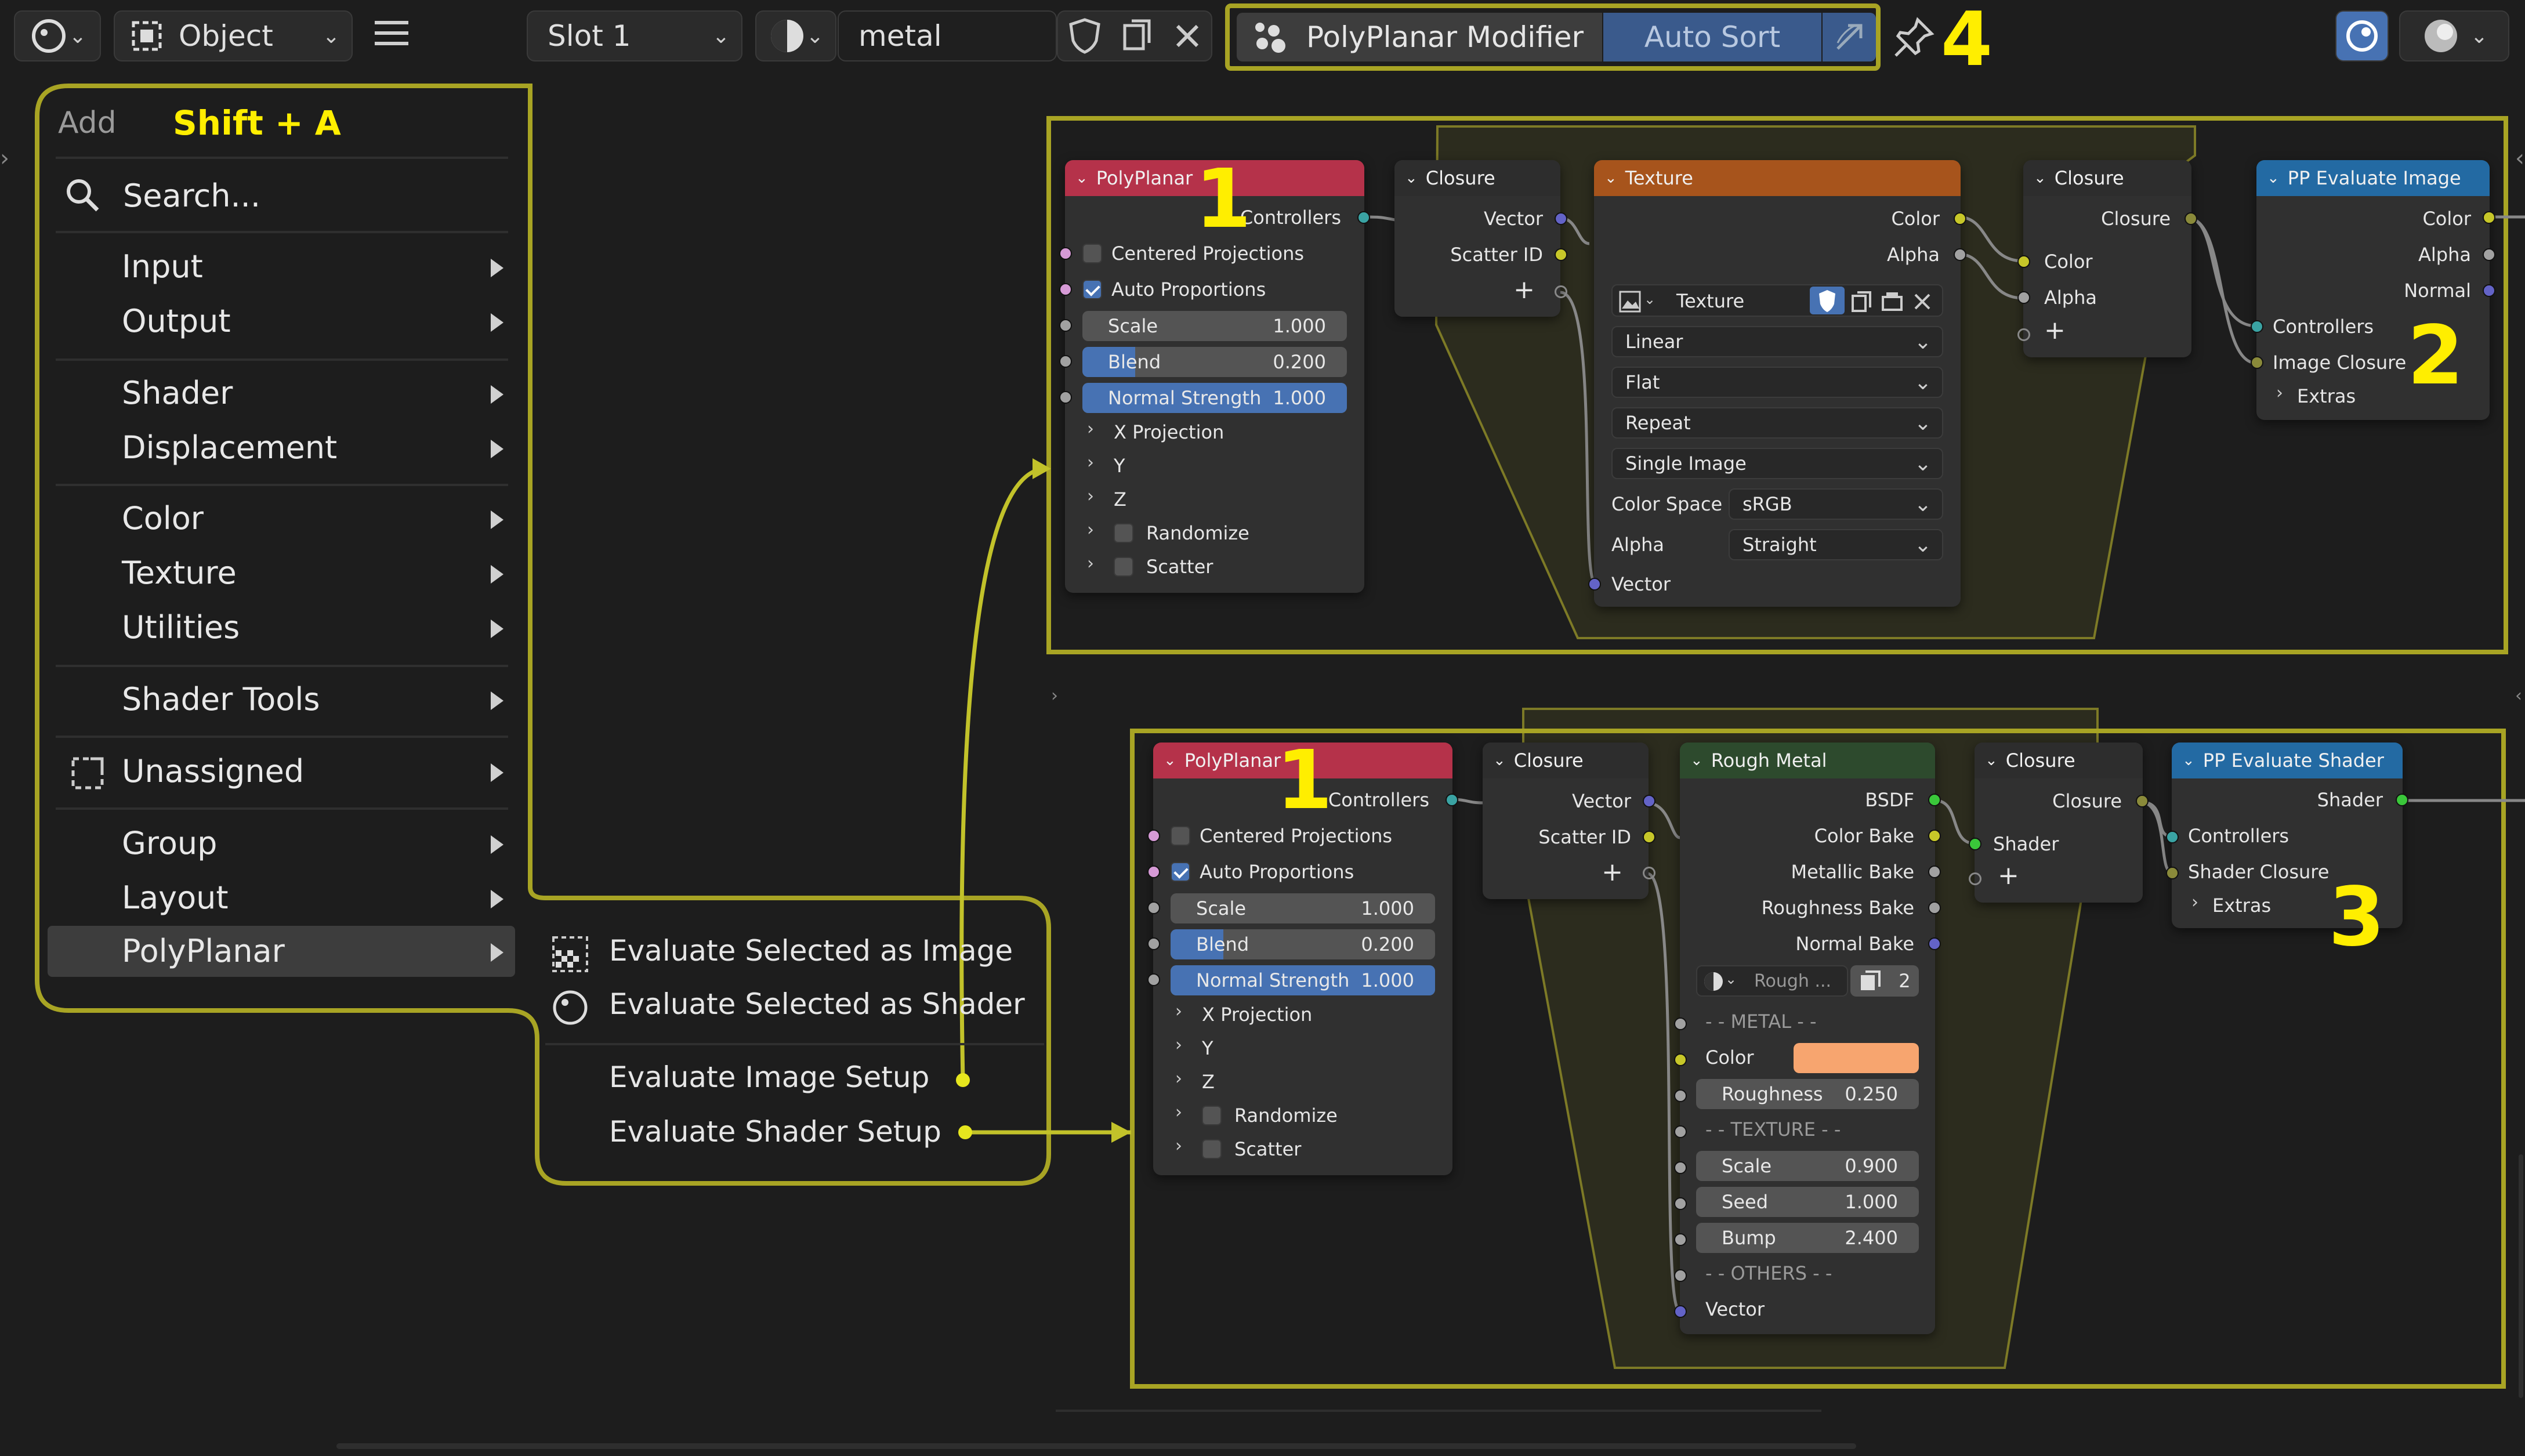  I want to click on reload-icon, so click(1892, 301).